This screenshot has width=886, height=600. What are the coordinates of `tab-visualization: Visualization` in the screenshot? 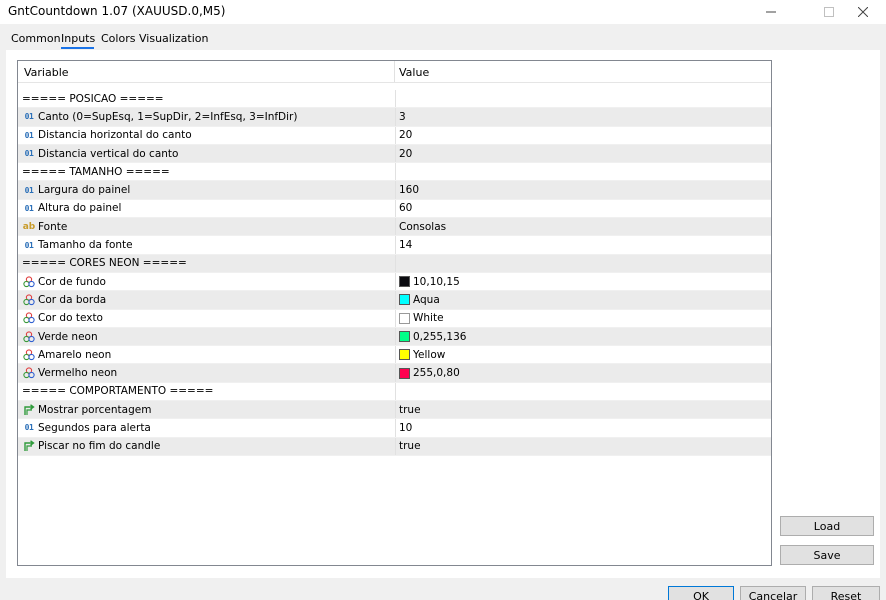 It's located at (173, 38).